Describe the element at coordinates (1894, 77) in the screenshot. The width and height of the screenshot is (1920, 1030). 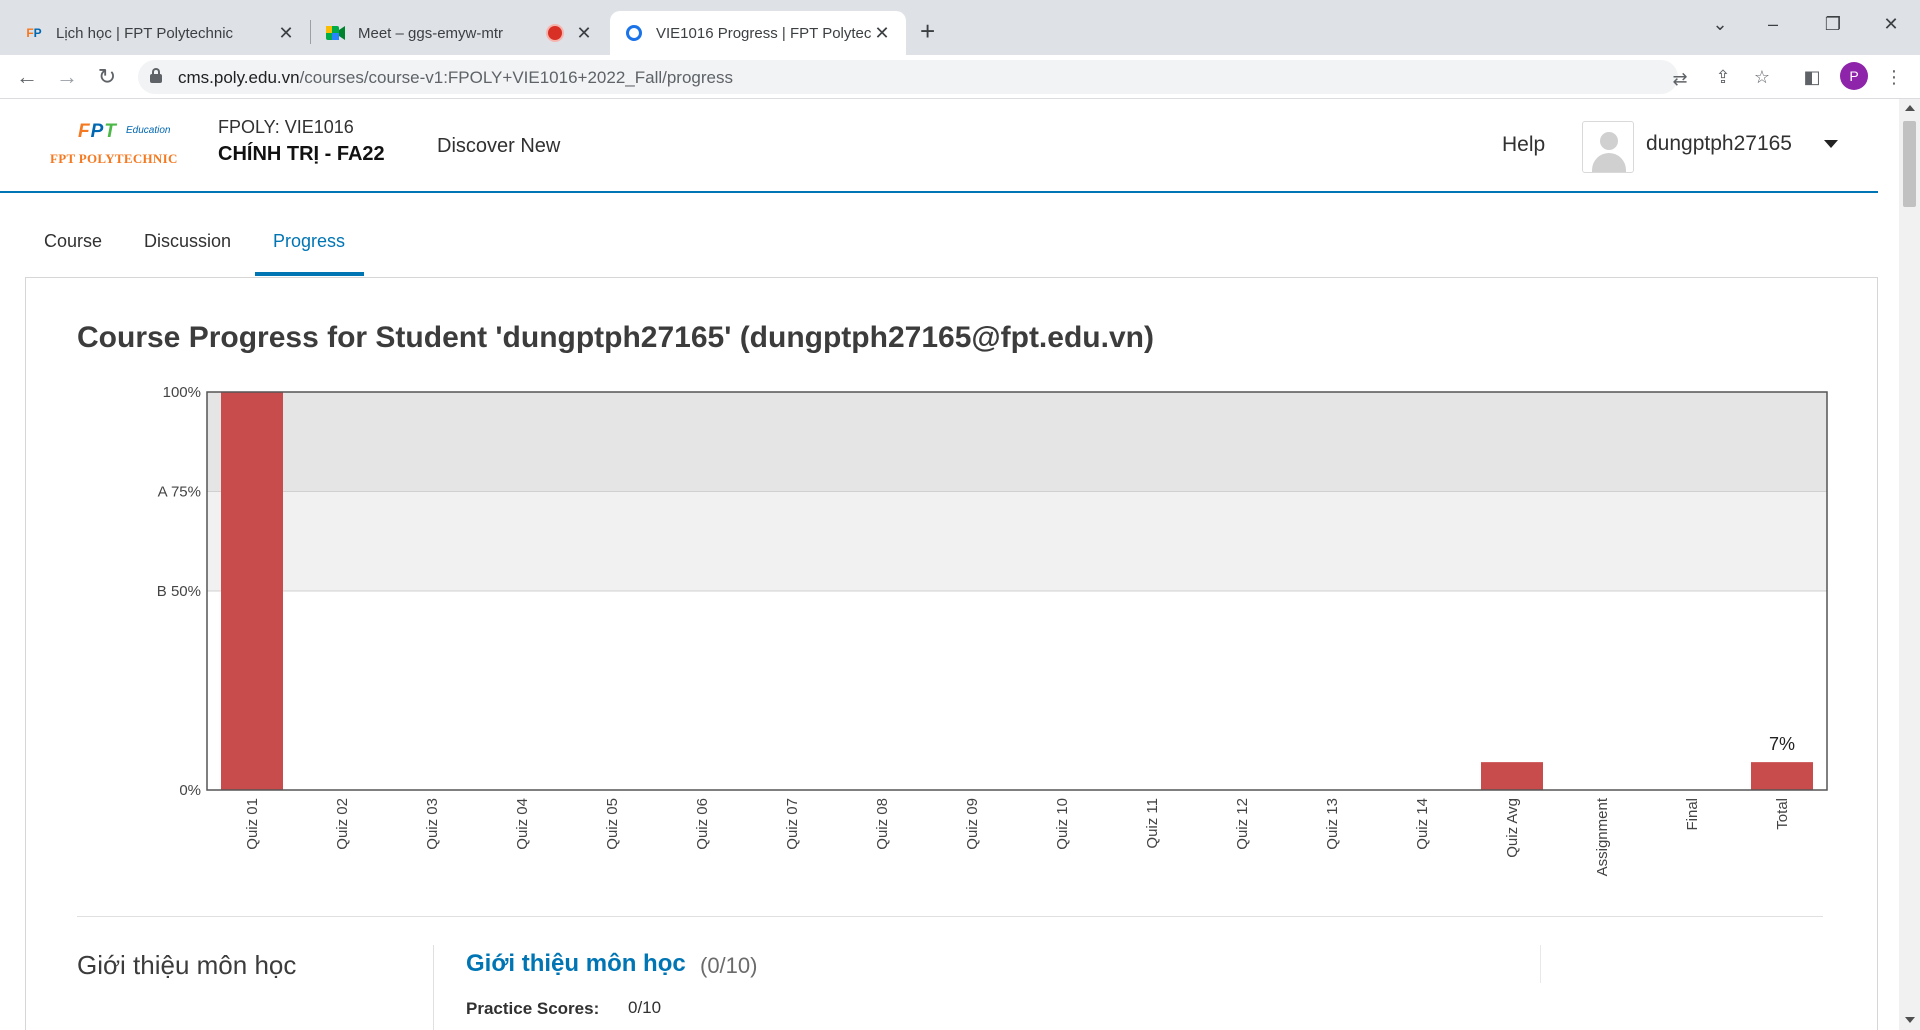
I see `more-menu-icon: ⋮` at that location.